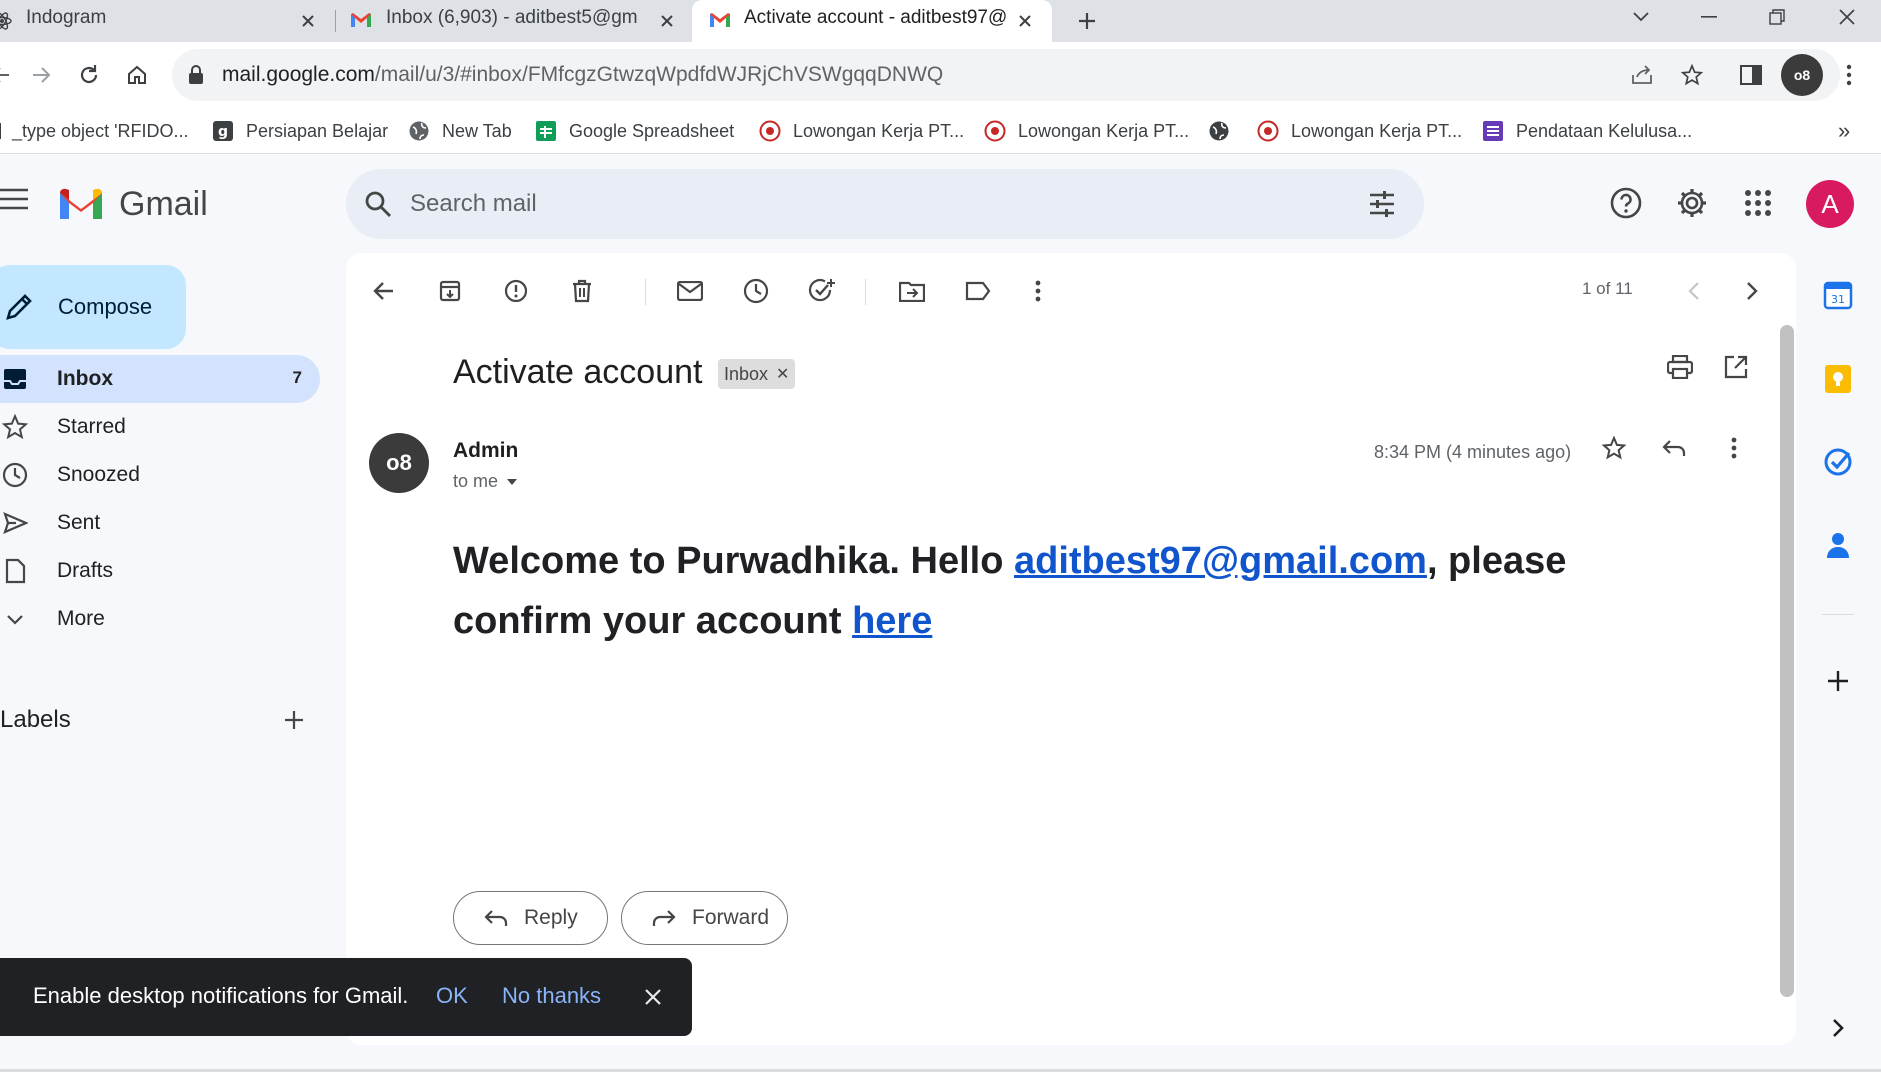  I want to click on bookmark-star-icon, so click(1692, 75).